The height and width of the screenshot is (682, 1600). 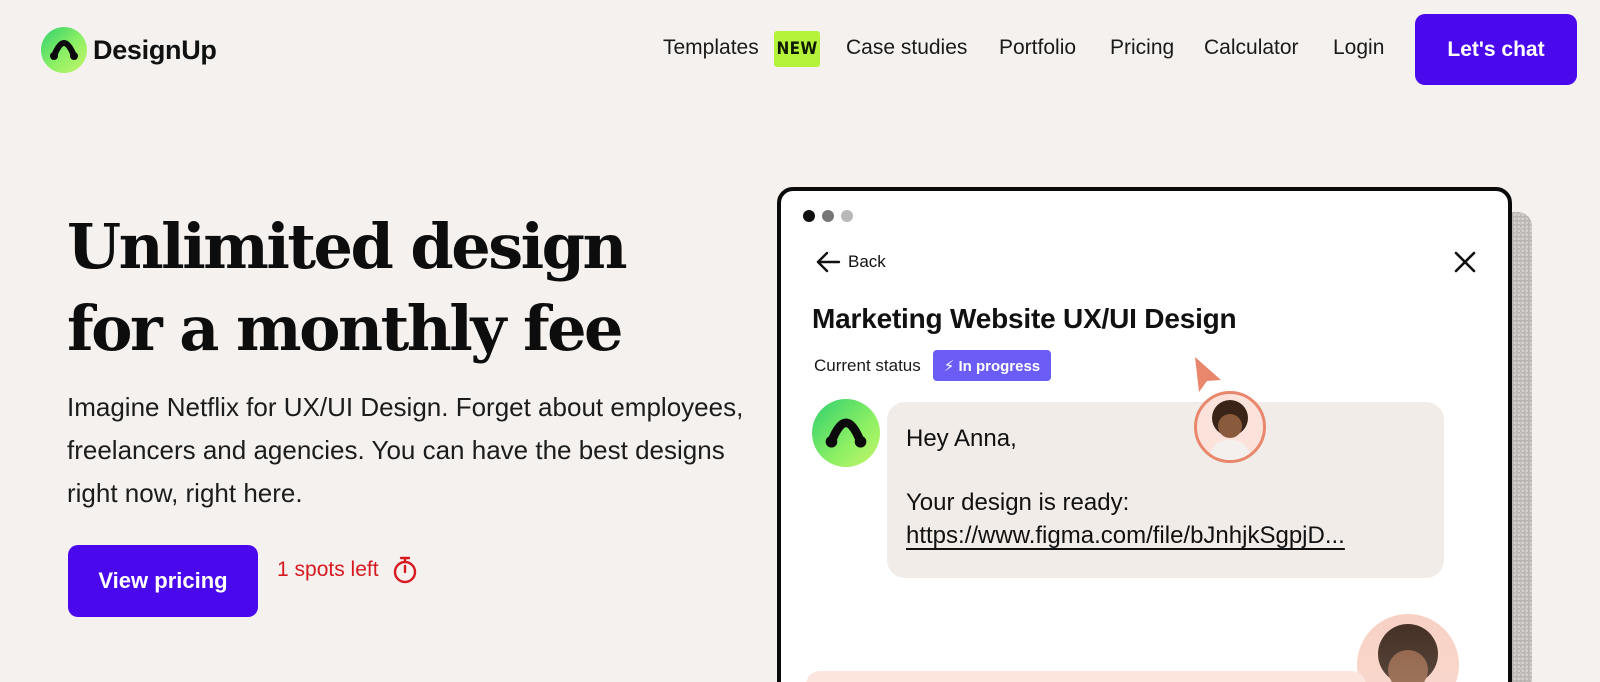 What do you see at coordinates (711, 48) in the screenshot?
I see `nav-templates: Templates` at bounding box center [711, 48].